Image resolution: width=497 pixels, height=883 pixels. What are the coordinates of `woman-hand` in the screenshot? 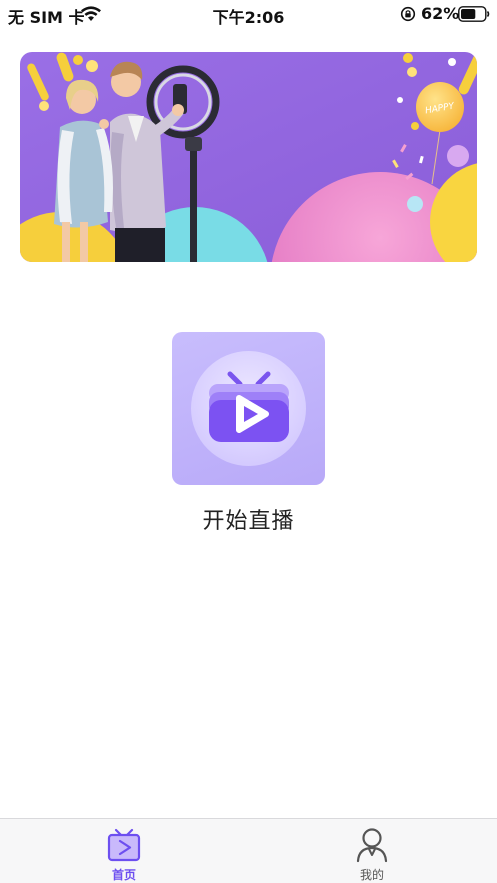 It's located at (104, 124).